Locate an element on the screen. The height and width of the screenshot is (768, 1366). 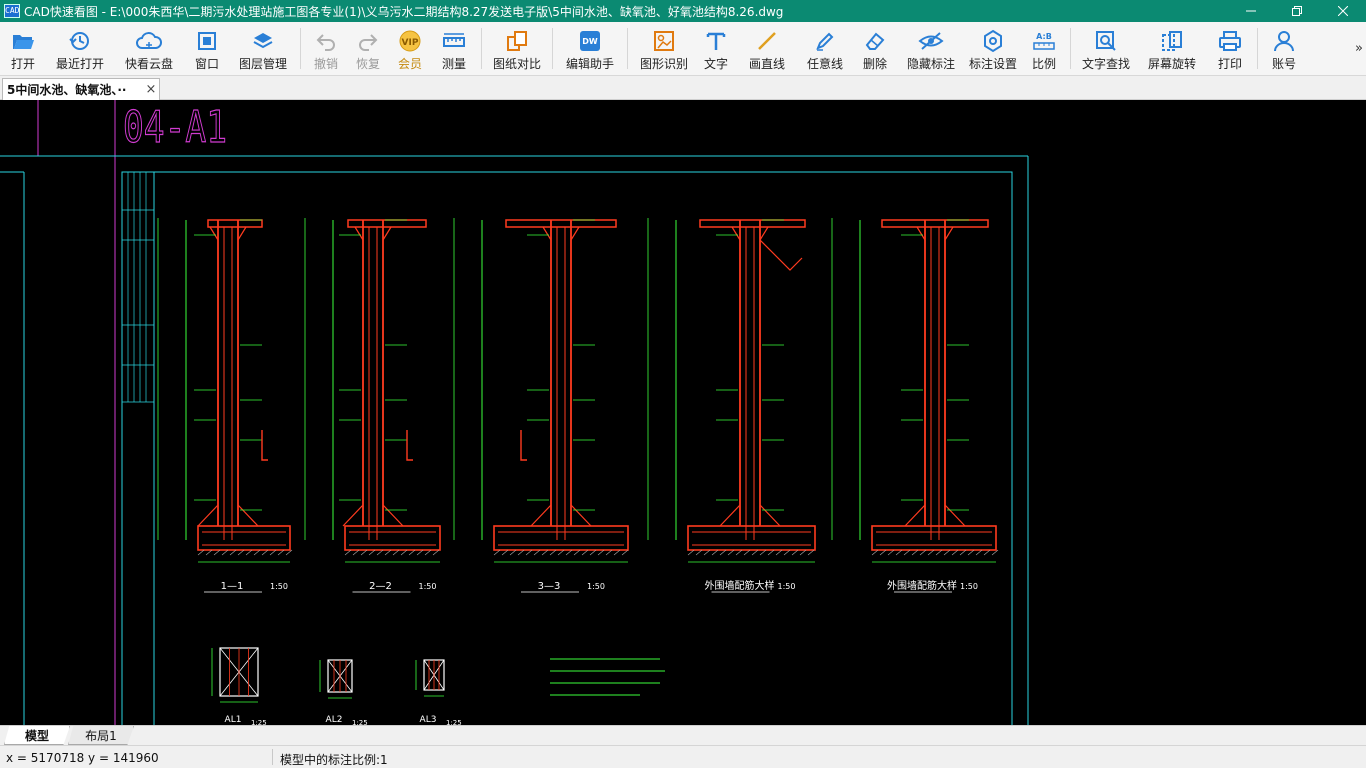
eraser-icon is located at coordinates (875, 41).